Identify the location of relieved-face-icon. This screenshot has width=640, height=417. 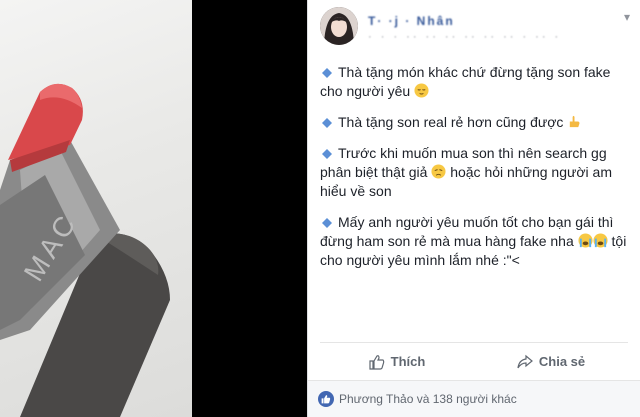
(421, 90).